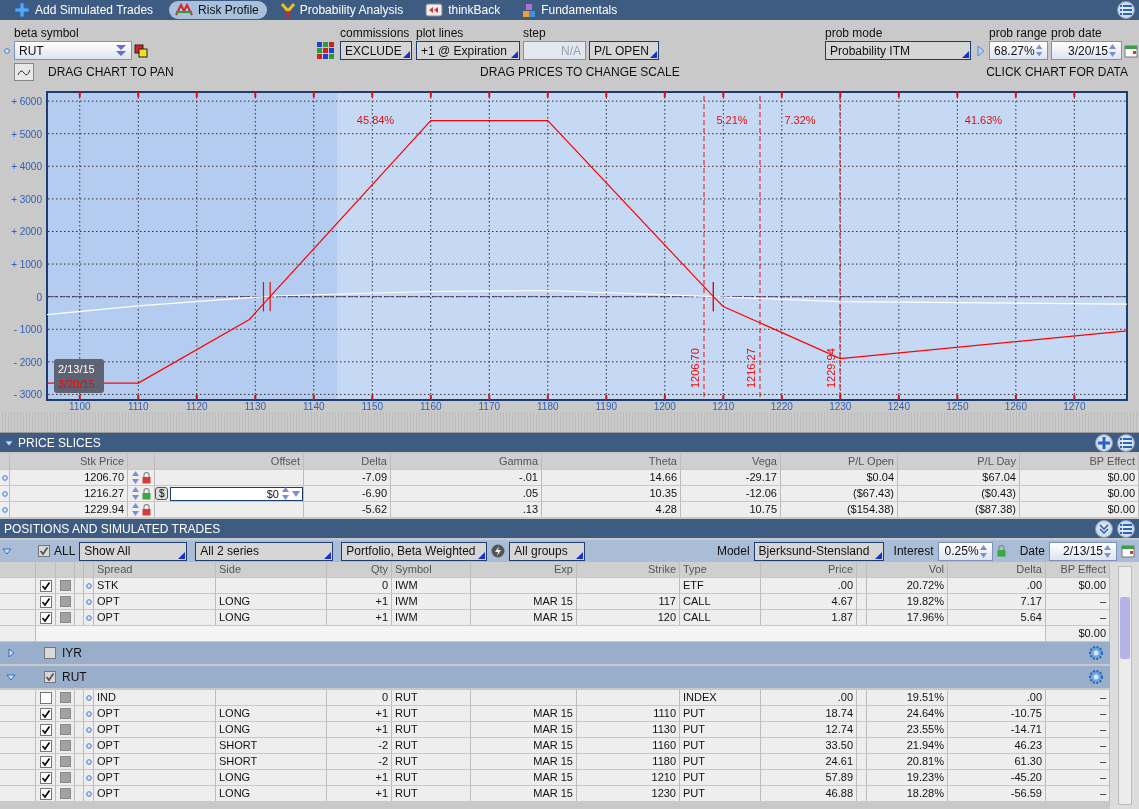  Describe the element at coordinates (1124, 685) in the screenshot. I see `scrollbar` at that location.